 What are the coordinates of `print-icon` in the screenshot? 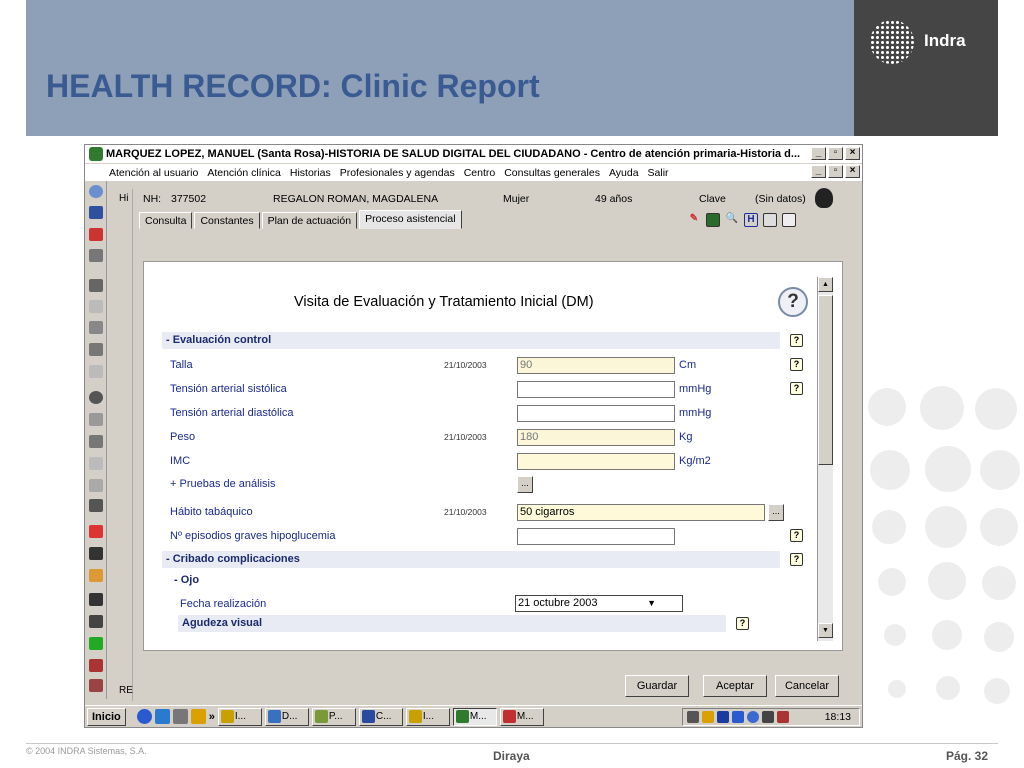 It's located at (96, 349).